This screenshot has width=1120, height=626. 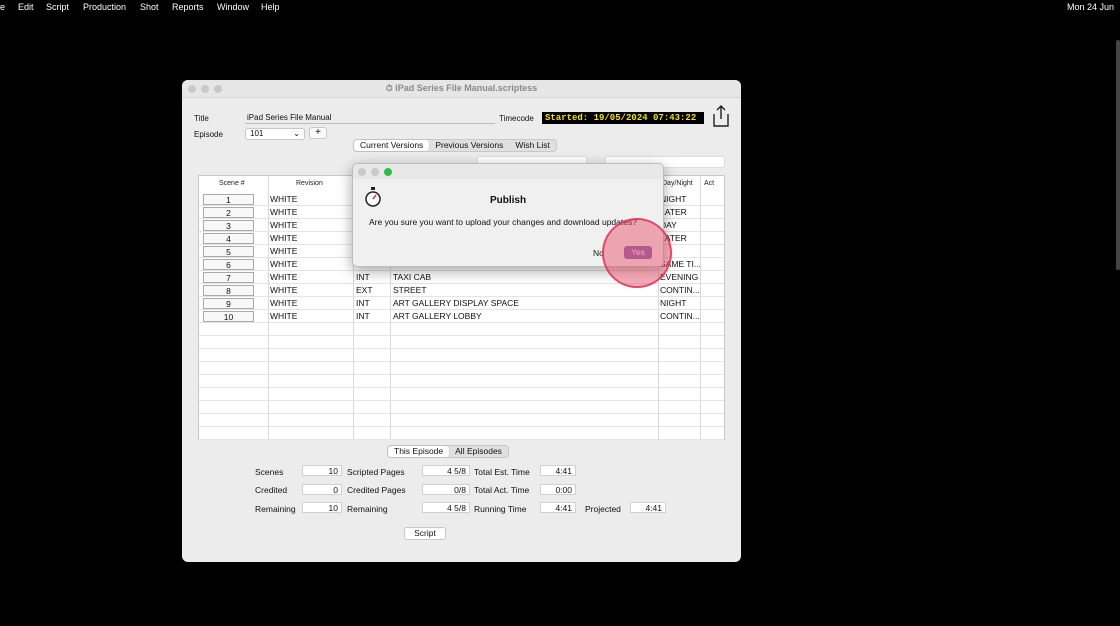 I want to click on credited-pages-label: Credited Pages, so click(x=376, y=490).